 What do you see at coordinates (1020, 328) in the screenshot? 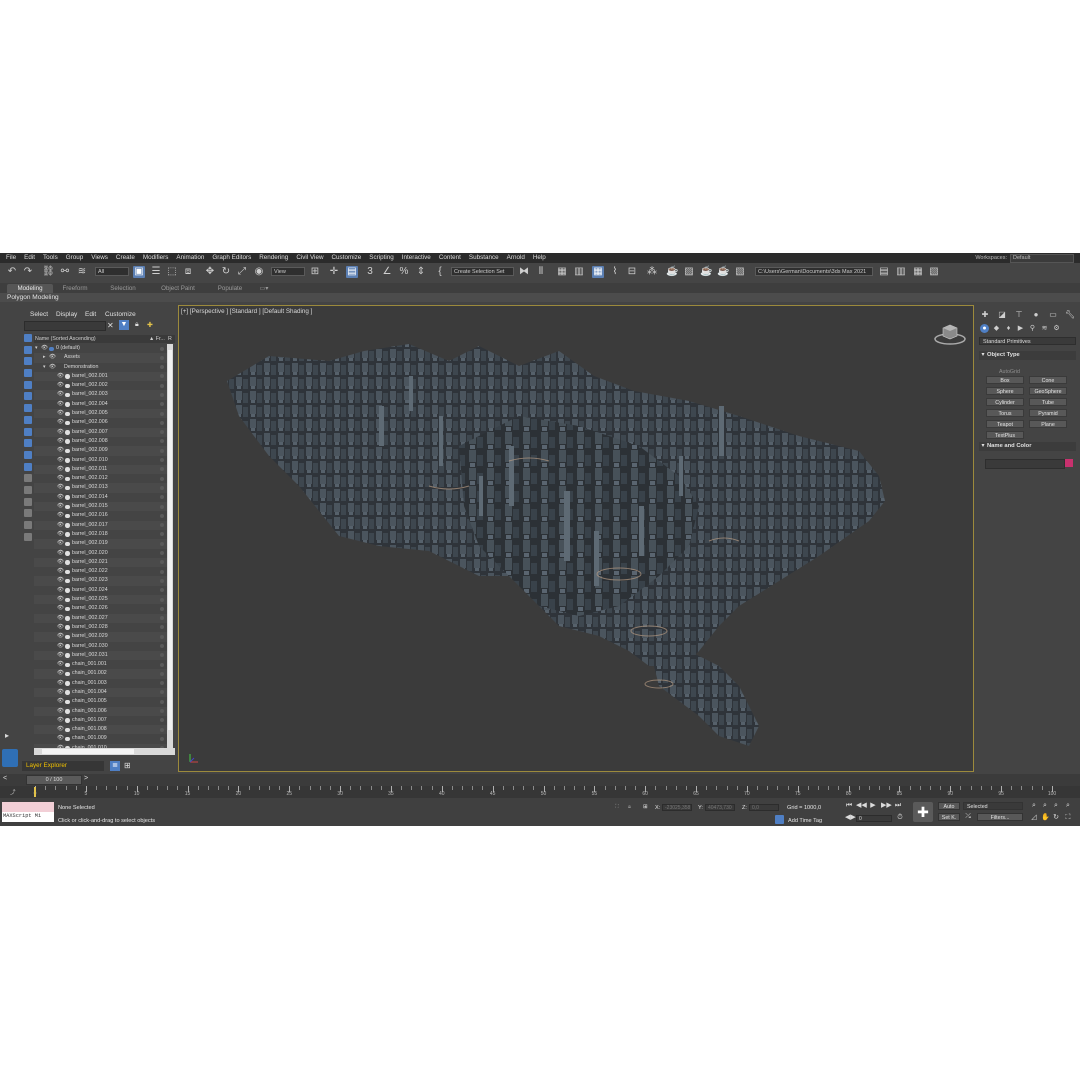
I see `cameras-icon: ▶` at bounding box center [1020, 328].